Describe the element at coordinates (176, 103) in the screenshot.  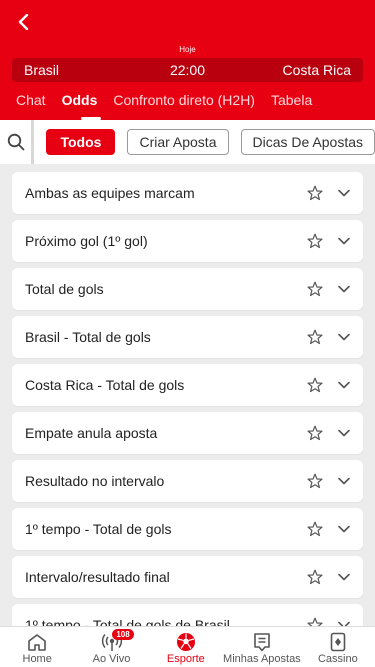
I see `tab-h2h: Confronto direto (H2H)` at that location.